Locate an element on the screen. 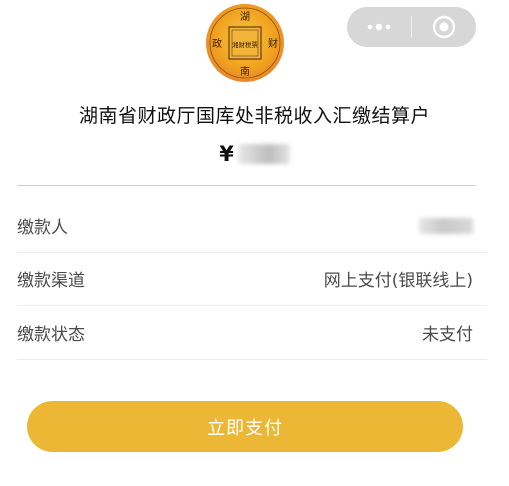 The height and width of the screenshot is (486, 509). target-circle-icon is located at coordinates (444, 27).